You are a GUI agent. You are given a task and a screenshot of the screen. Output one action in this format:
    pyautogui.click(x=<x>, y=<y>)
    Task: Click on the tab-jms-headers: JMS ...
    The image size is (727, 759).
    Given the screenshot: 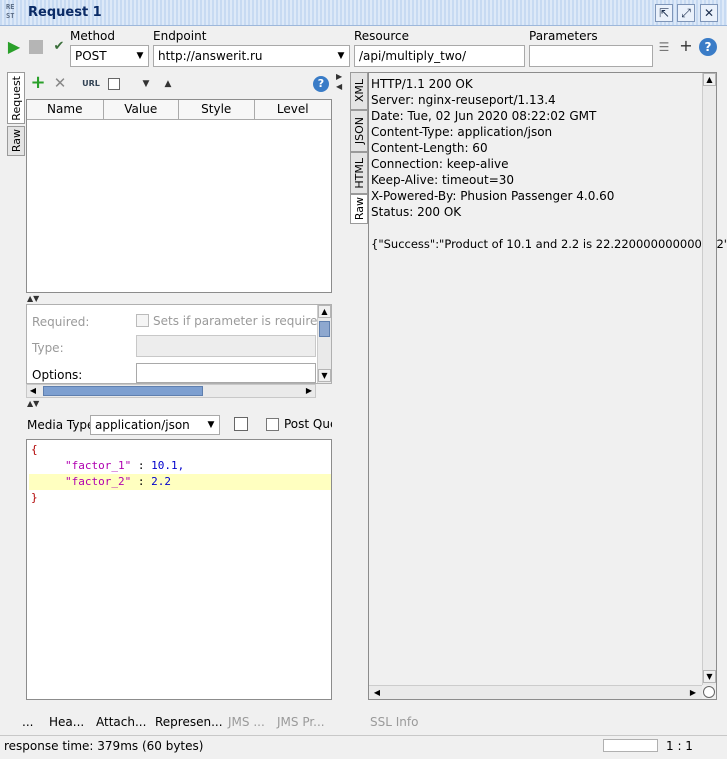 What is the action you would take?
    pyautogui.click(x=246, y=722)
    